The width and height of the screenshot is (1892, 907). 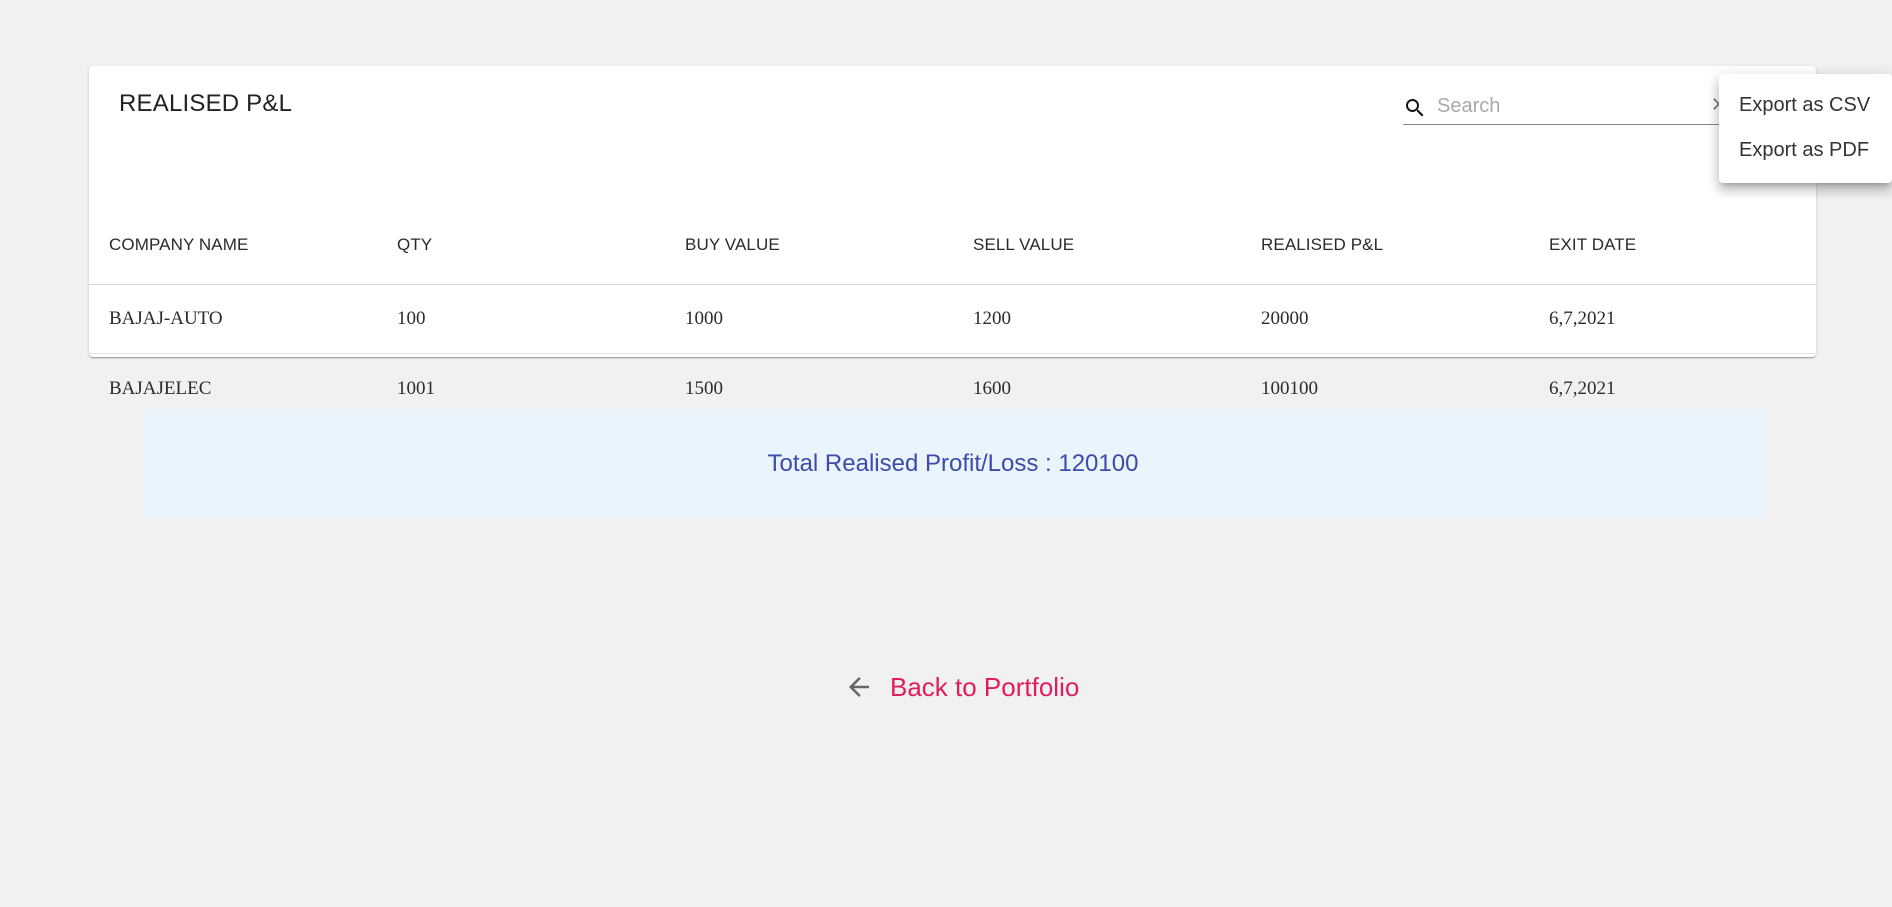 I want to click on search-icon, so click(x=1415, y=108).